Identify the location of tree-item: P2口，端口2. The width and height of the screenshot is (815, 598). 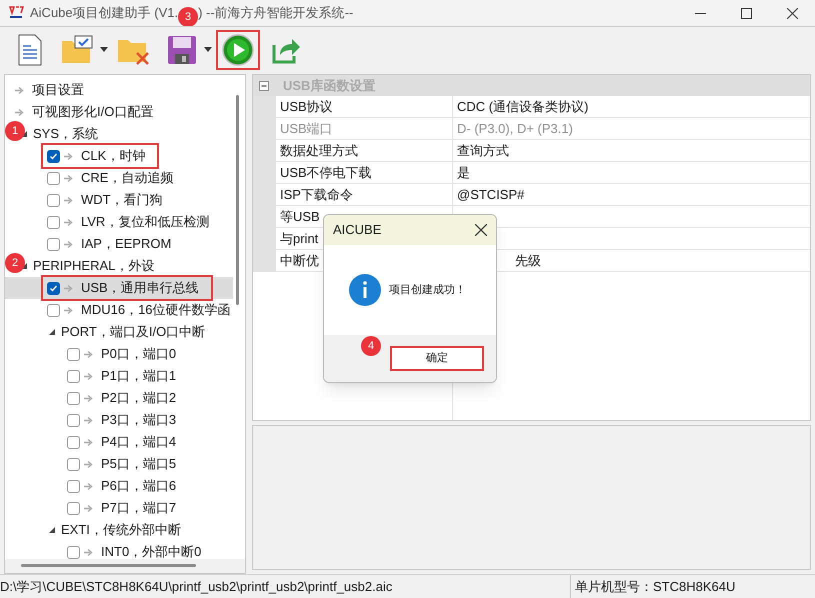
(138, 398).